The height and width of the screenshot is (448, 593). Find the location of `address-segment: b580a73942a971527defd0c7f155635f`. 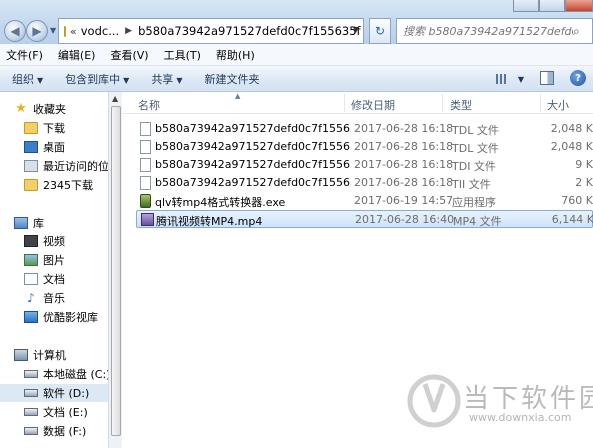

address-segment: b580a73942a971527defd0c7f155635f is located at coordinates (249, 31).